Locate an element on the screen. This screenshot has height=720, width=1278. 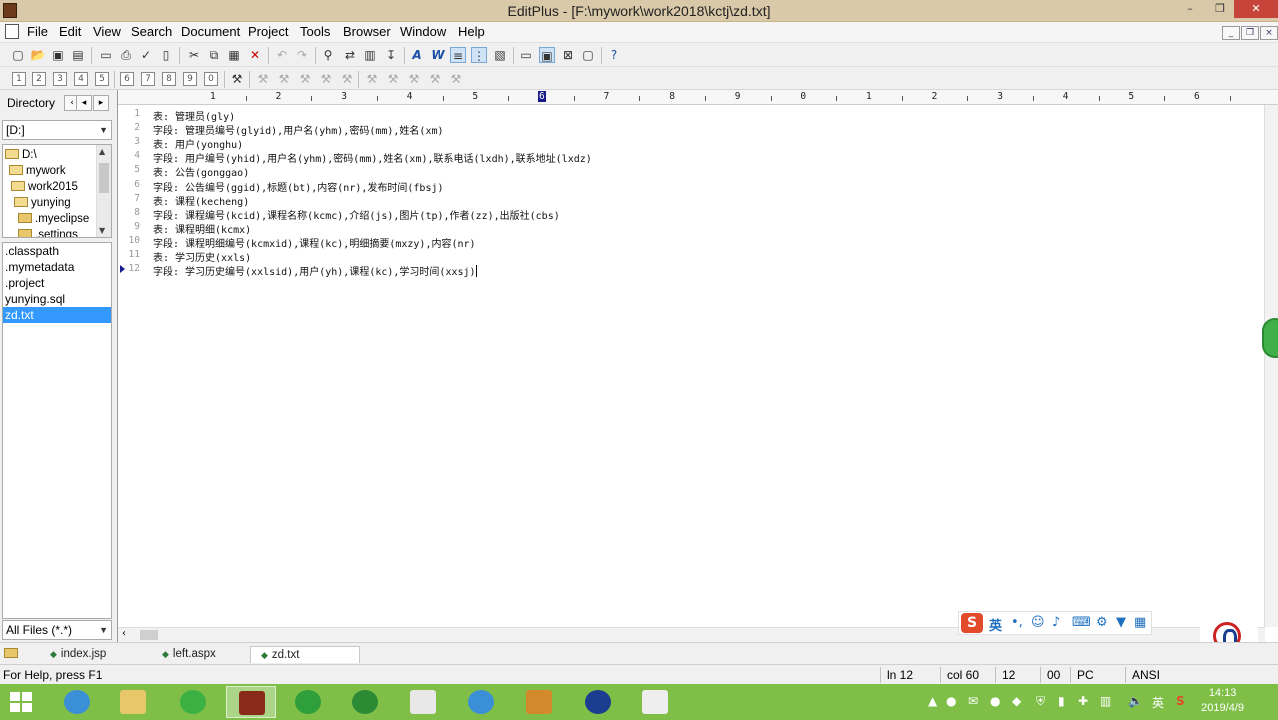
ie2-taskbar-icon is located at coordinates (481, 702).